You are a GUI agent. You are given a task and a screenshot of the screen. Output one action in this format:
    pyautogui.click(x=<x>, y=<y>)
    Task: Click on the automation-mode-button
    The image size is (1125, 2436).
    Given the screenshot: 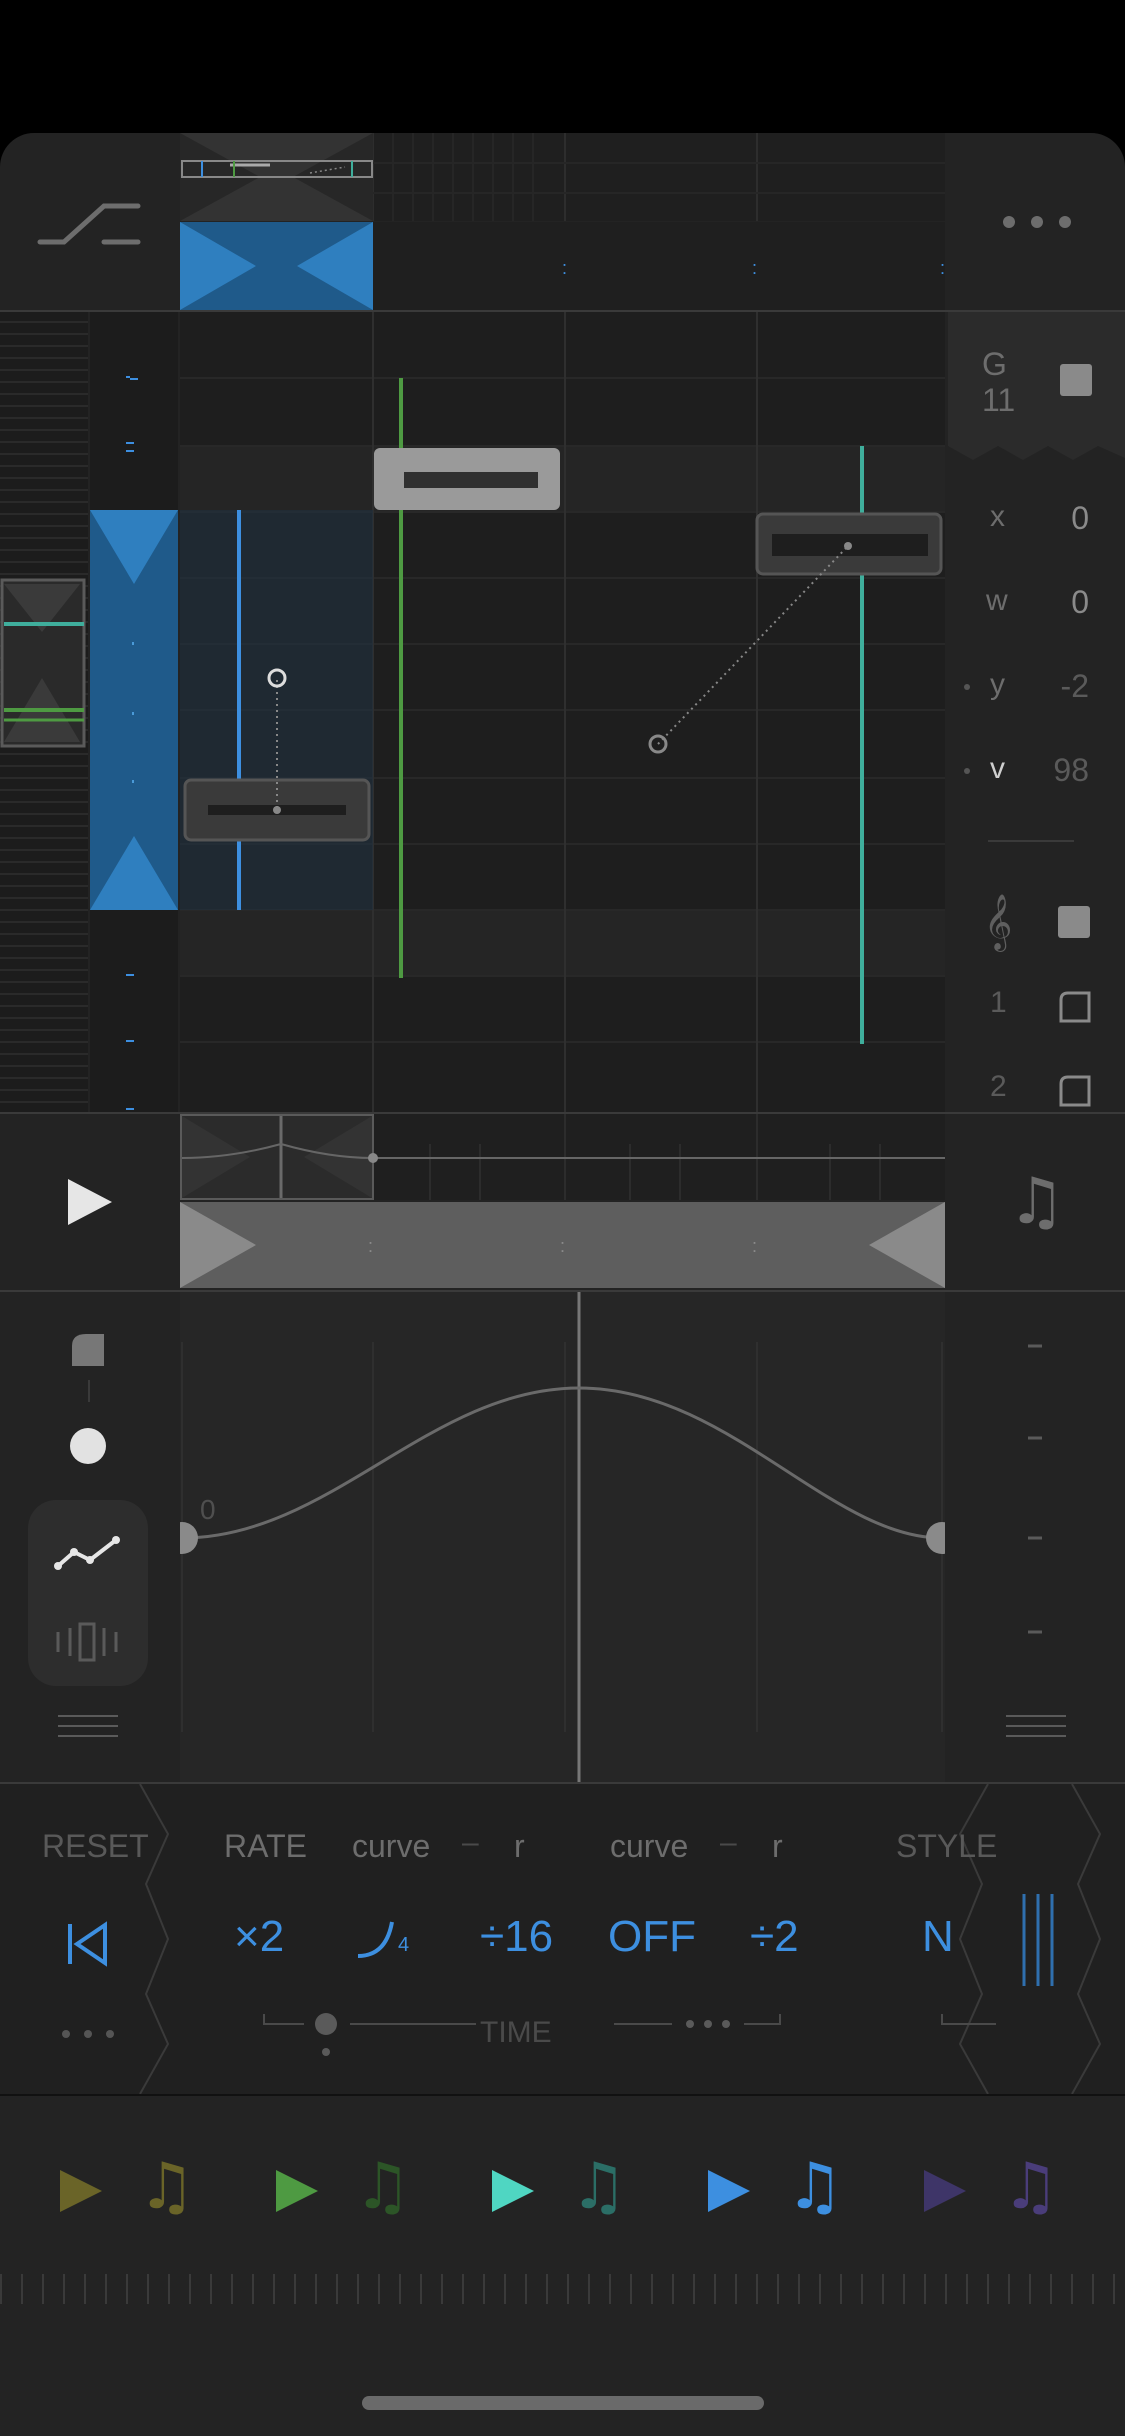 What is the action you would take?
    pyautogui.click(x=89, y=222)
    